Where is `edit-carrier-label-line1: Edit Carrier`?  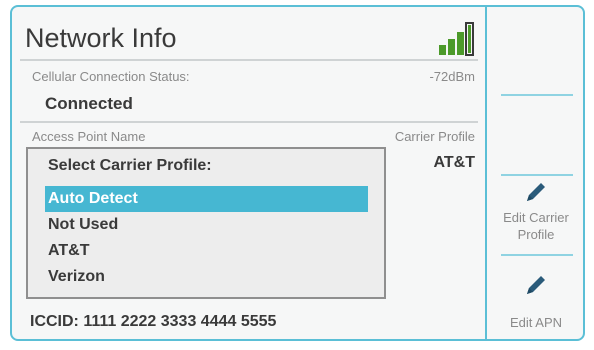 edit-carrier-label-line1: Edit Carrier is located at coordinates (536, 217).